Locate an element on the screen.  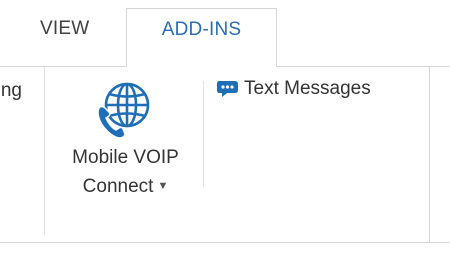
globe-phone-icon is located at coordinates (123, 110).